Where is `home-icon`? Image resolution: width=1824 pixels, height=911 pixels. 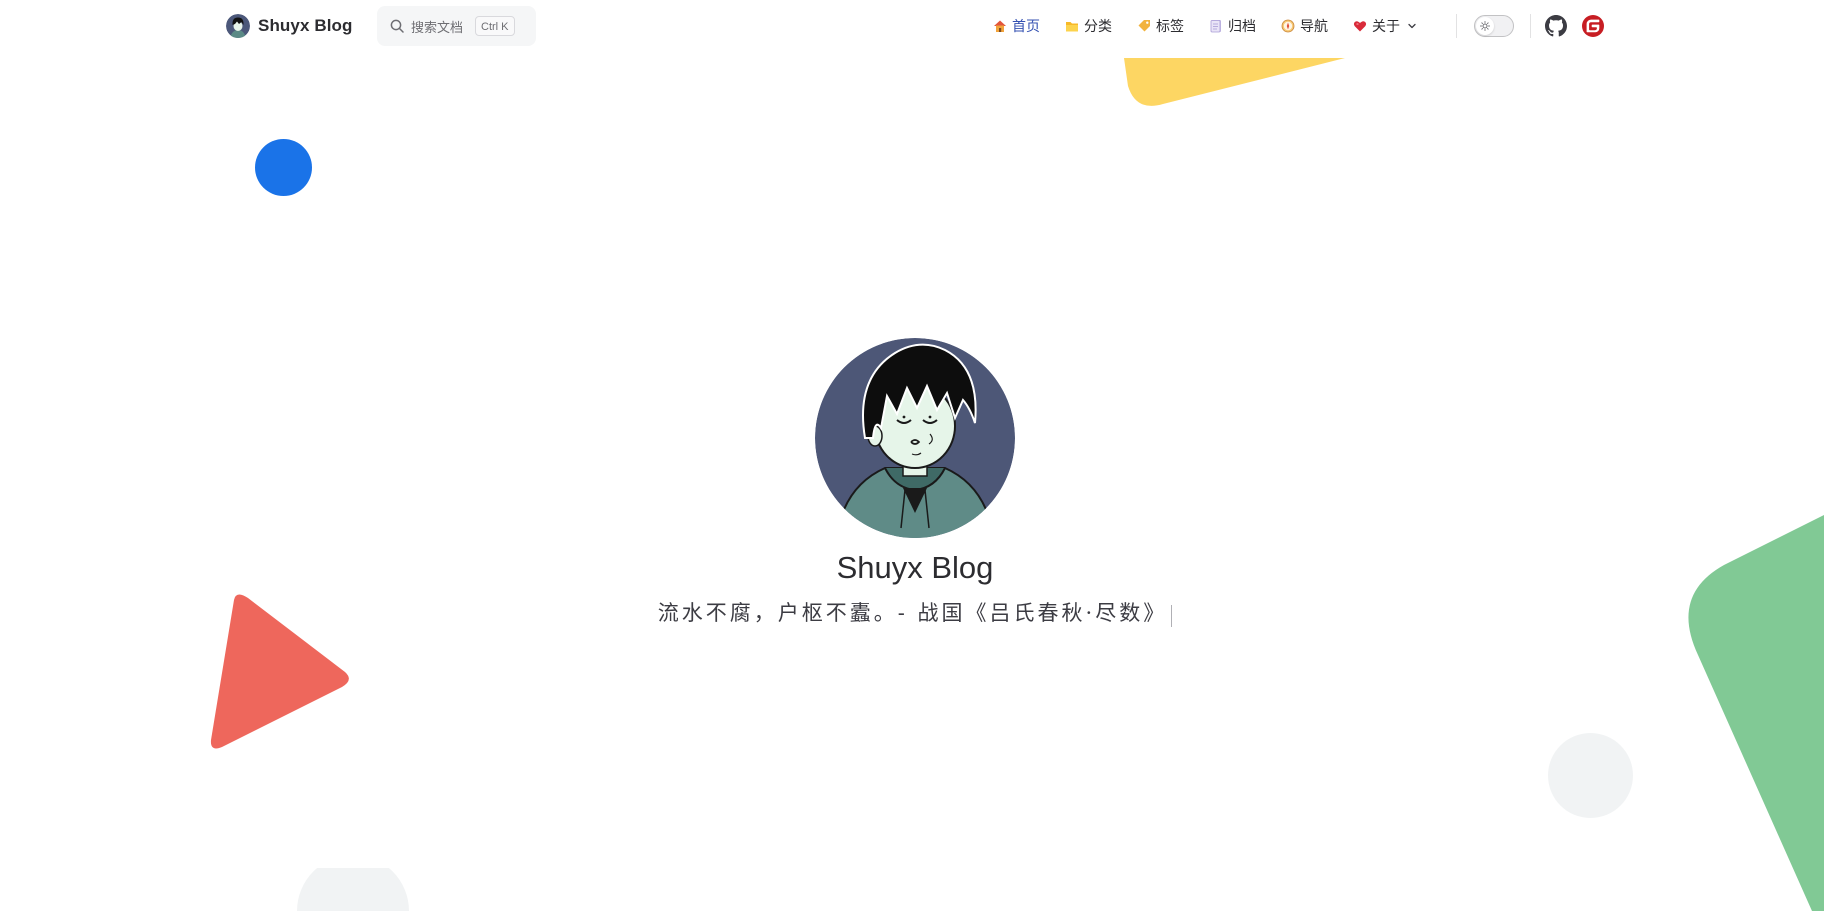 home-icon is located at coordinates (1000, 26).